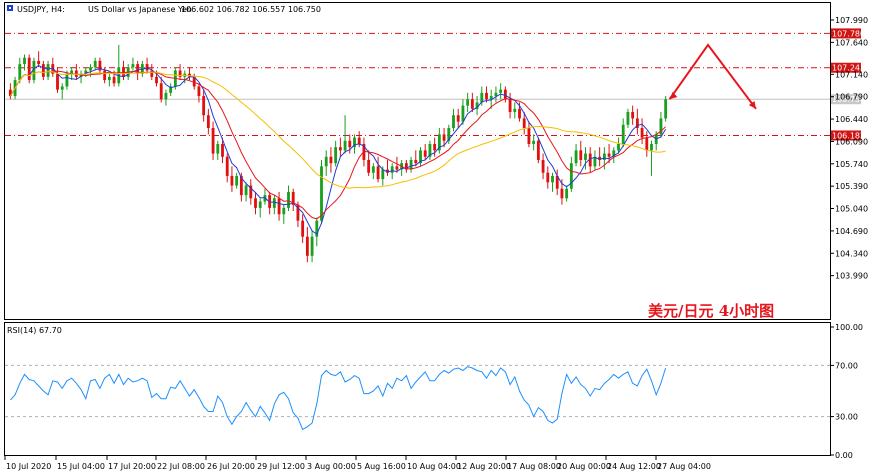 This screenshot has height=476, width=875. Describe the element at coordinates (846, 365) in the screenshot. I see `rsi-tick-label: 70.00` at that location.